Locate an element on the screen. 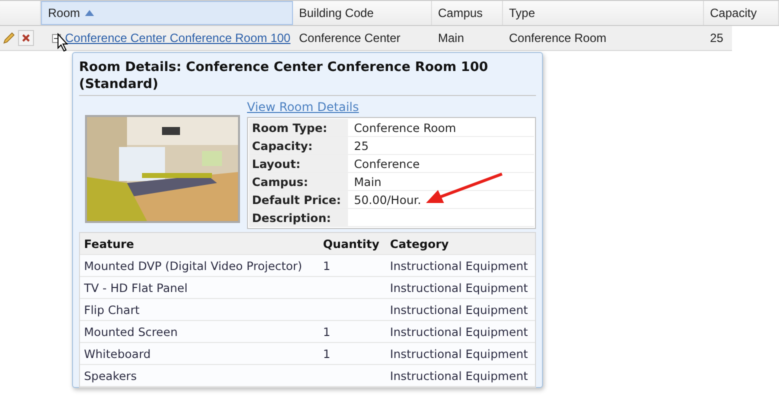 The height and width of the screenshot is (401, 779). detail-value: Conference is located at coordinates (387, 164).